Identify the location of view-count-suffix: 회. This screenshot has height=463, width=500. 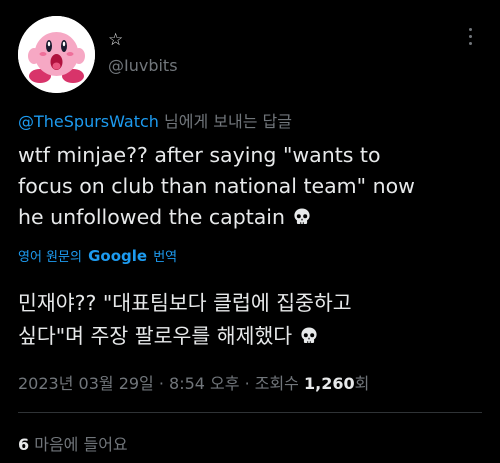
(362, 383).